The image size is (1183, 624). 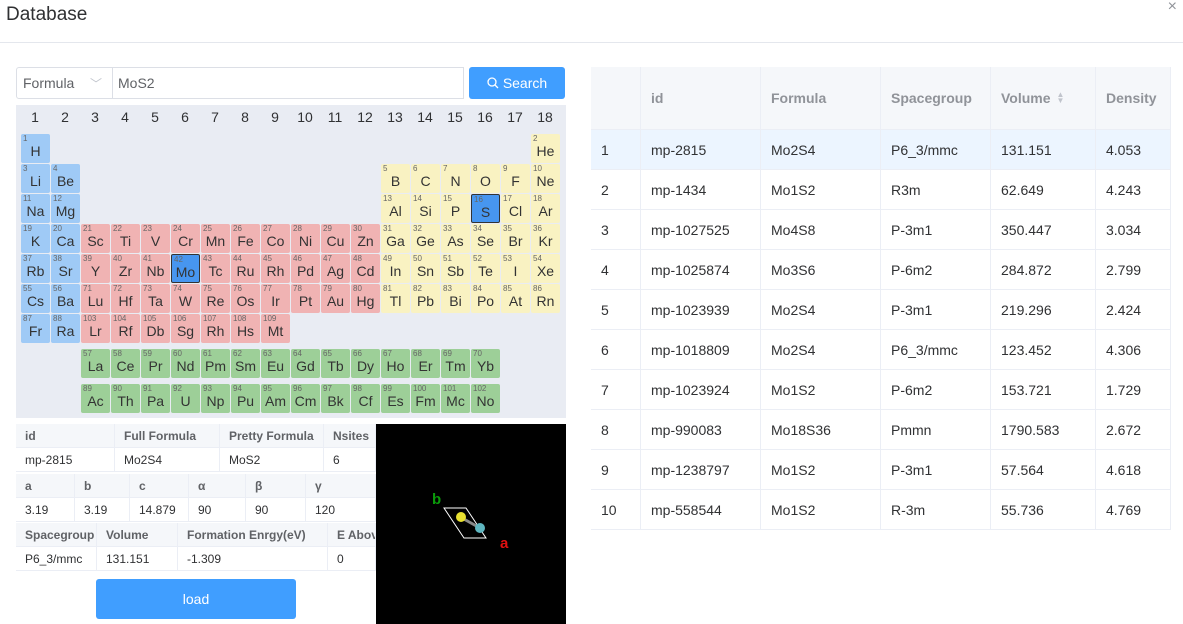 What do you see at coordinates (155, 398) in the screenshot?
I see `element-pa: 91 Pa` at bounding box center [155, 398].